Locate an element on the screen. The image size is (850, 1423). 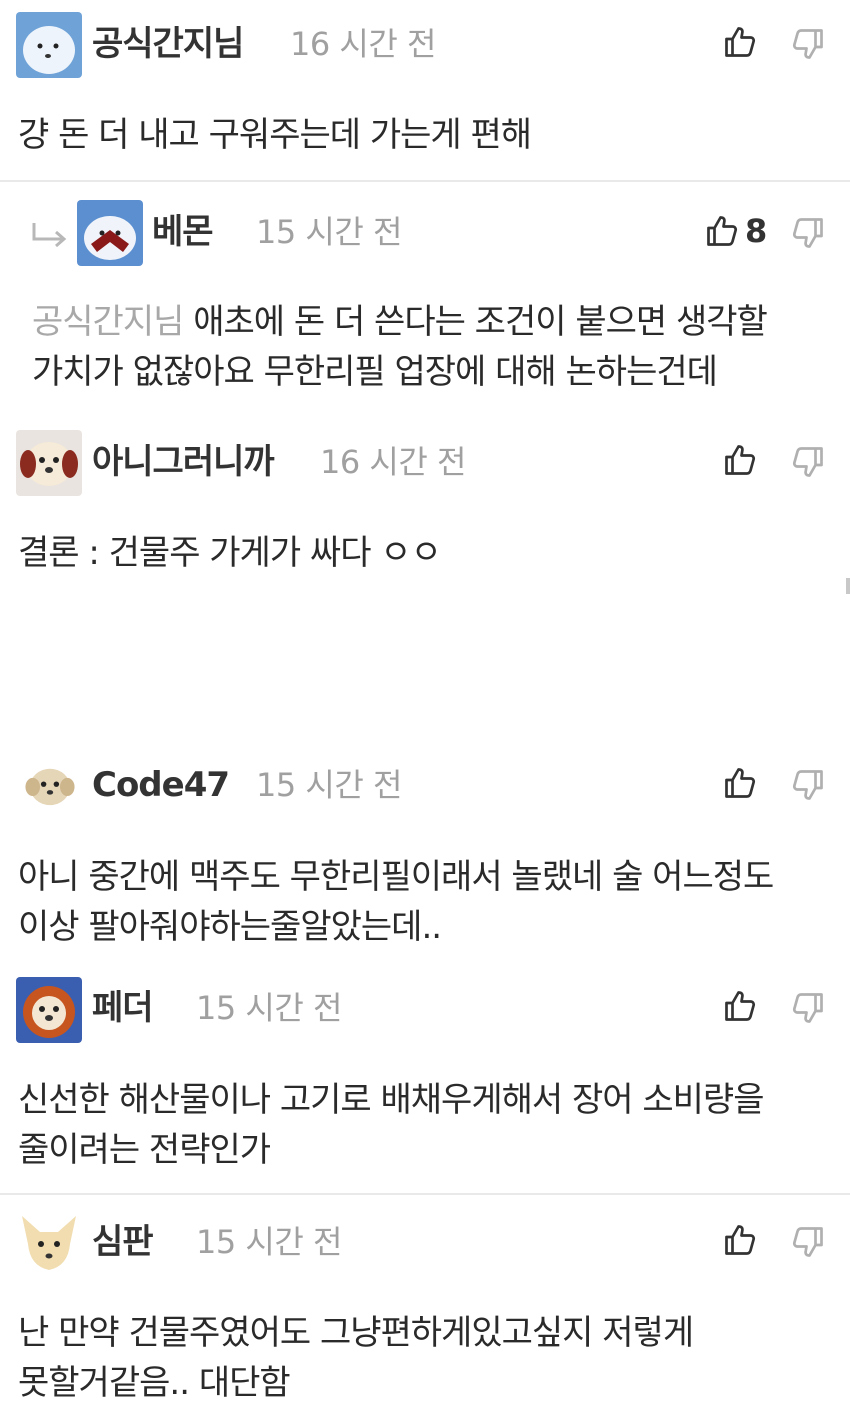
comment-text: 난 만약 건물주였어도 그냥편하게있고싶지 저렇게 못할거같음.. 대단함 is located at coordinates (356, 1358).